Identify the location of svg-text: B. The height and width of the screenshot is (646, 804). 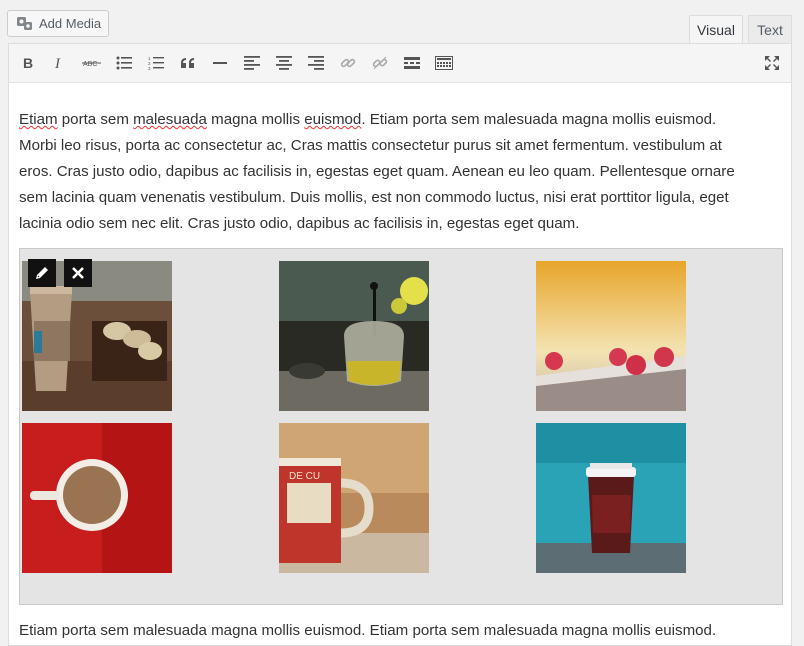
(28, 63).